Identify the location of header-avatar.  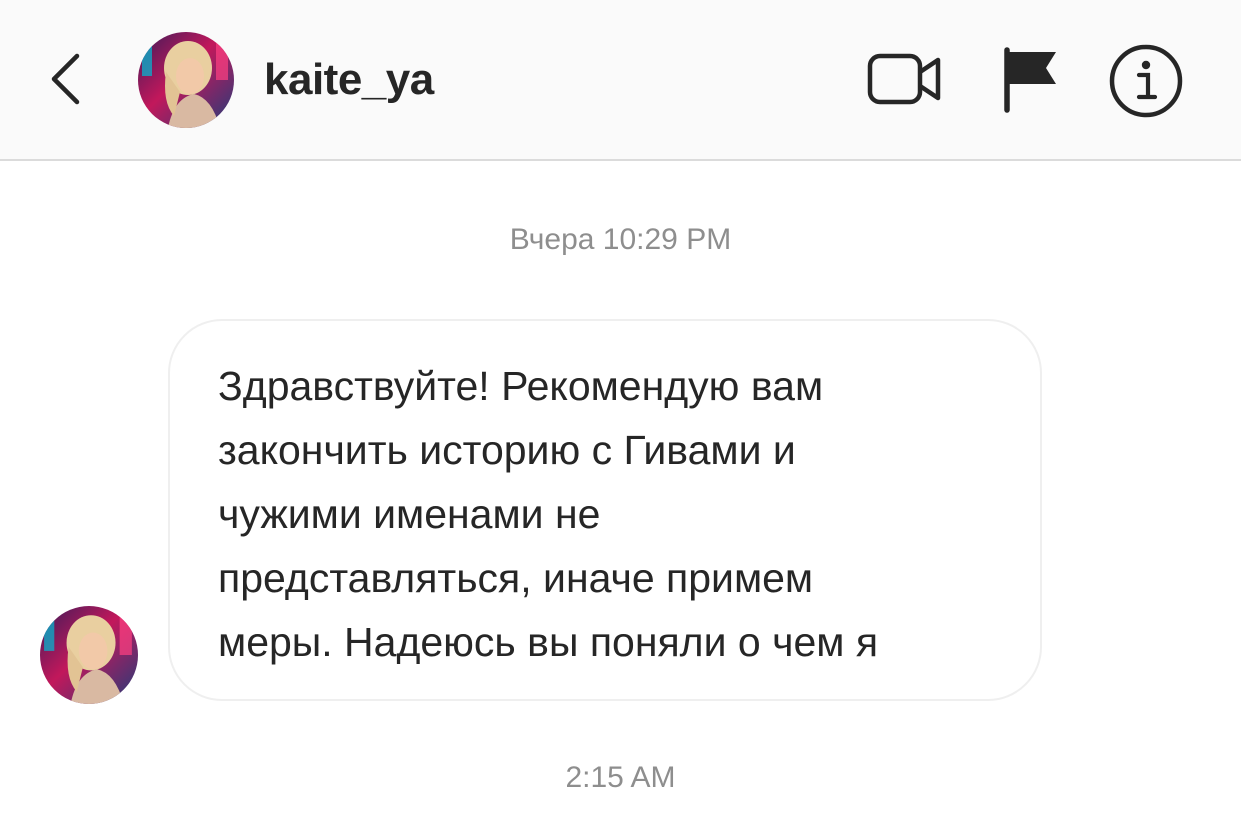
(186, 80).